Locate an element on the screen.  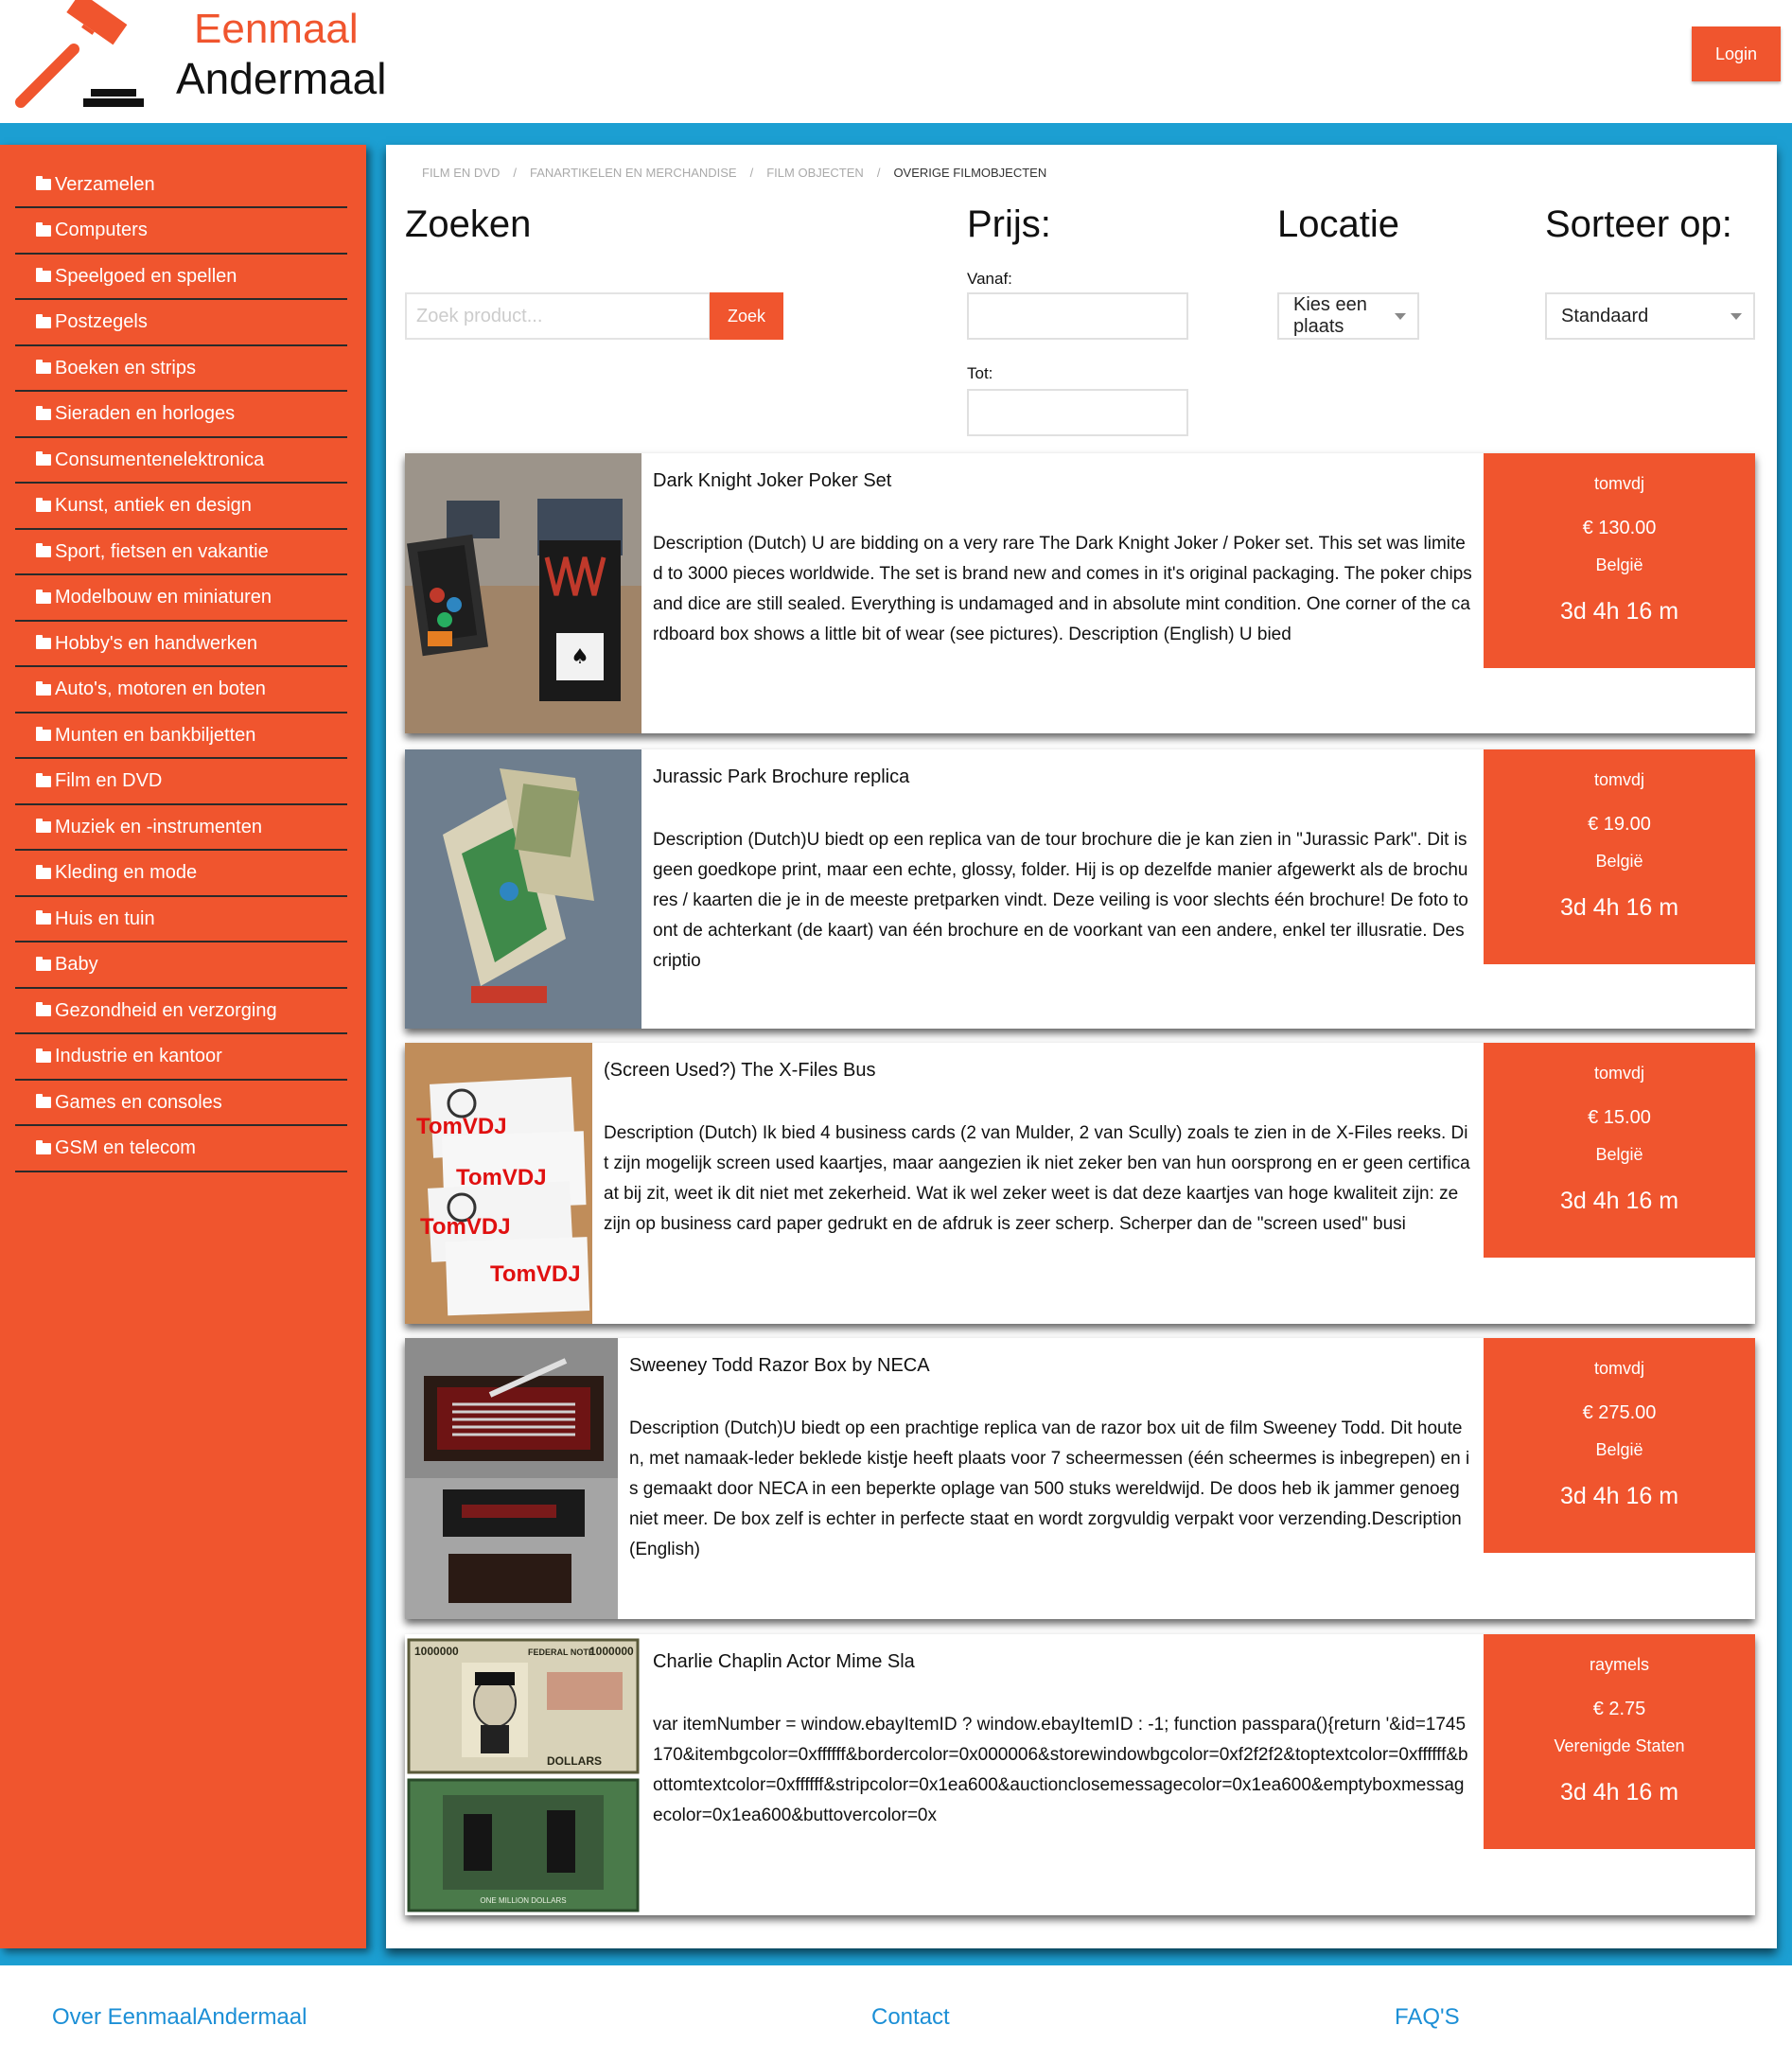
listing-title: Dark Knight Joker Poker Set is located at coordinates (772, 481).